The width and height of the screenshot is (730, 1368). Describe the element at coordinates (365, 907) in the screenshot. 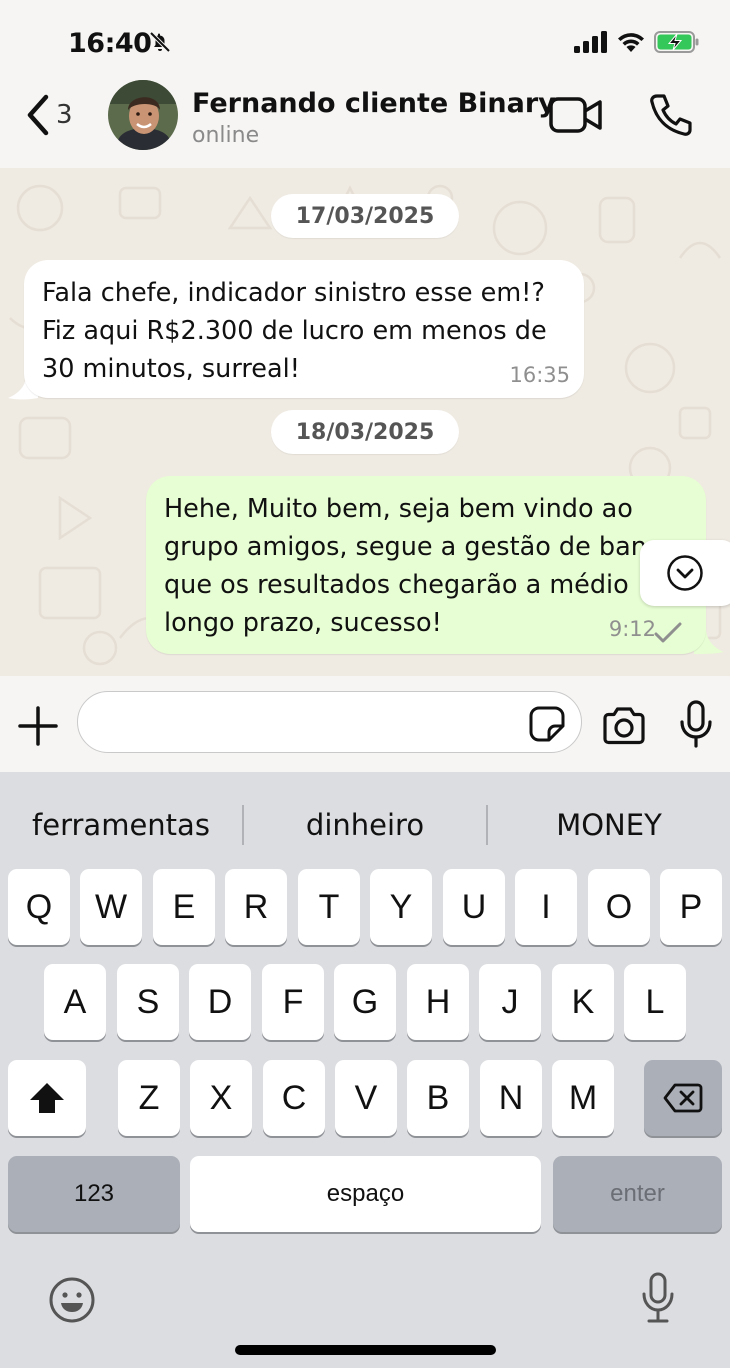

I see `key-row-1: Q W E R T Y U I O P` at that location.